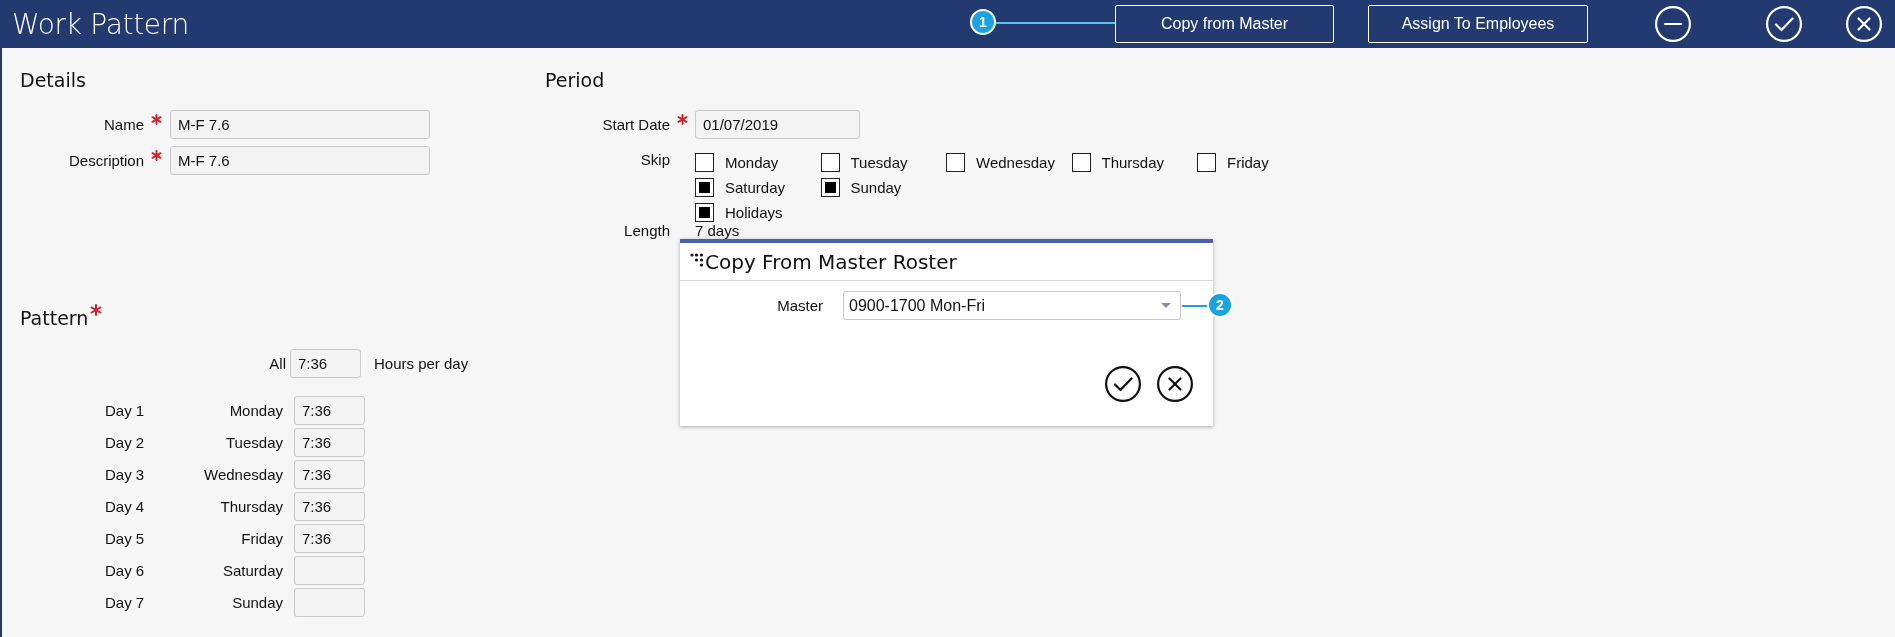 Image resolution: width=1895 pixels, height=637 pixels. What do you see at coordinates (422, 363) in the screenshot?
I see `unit-label: Hours per day` at bounding box center [422, 363].